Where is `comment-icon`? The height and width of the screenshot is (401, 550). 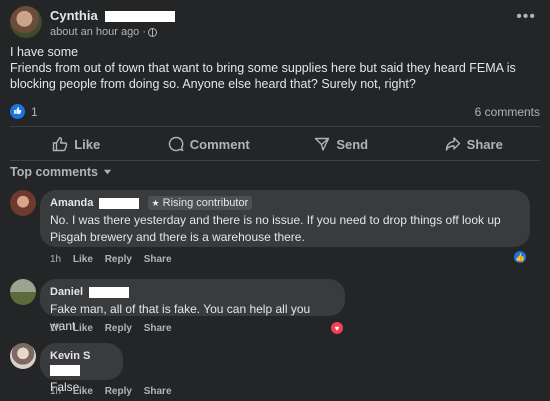 comment-icon is located at coordinates (176, 144).